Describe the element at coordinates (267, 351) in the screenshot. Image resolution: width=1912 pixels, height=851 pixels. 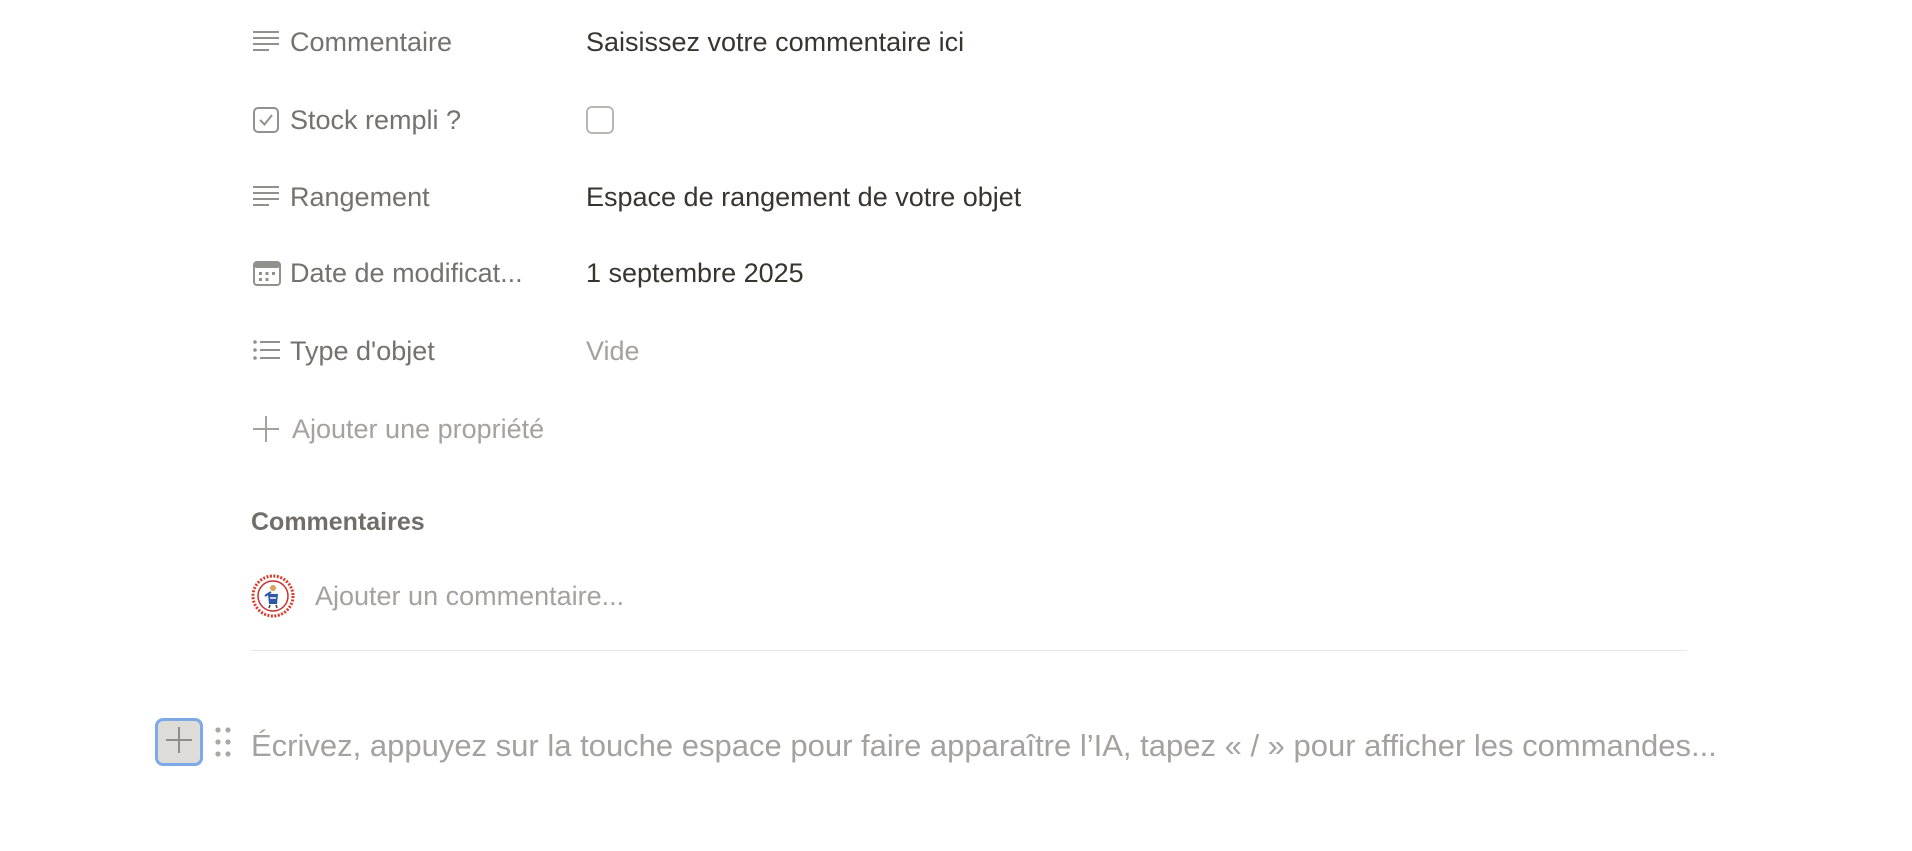
I see `list-icon` at that location.